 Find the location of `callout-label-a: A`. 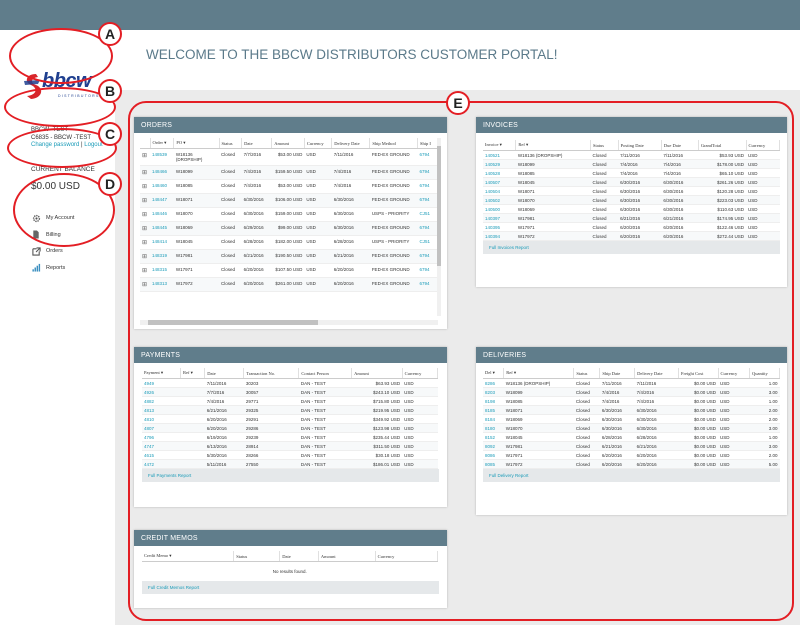

callout-label-a: A is located at coordinates (110, 34).